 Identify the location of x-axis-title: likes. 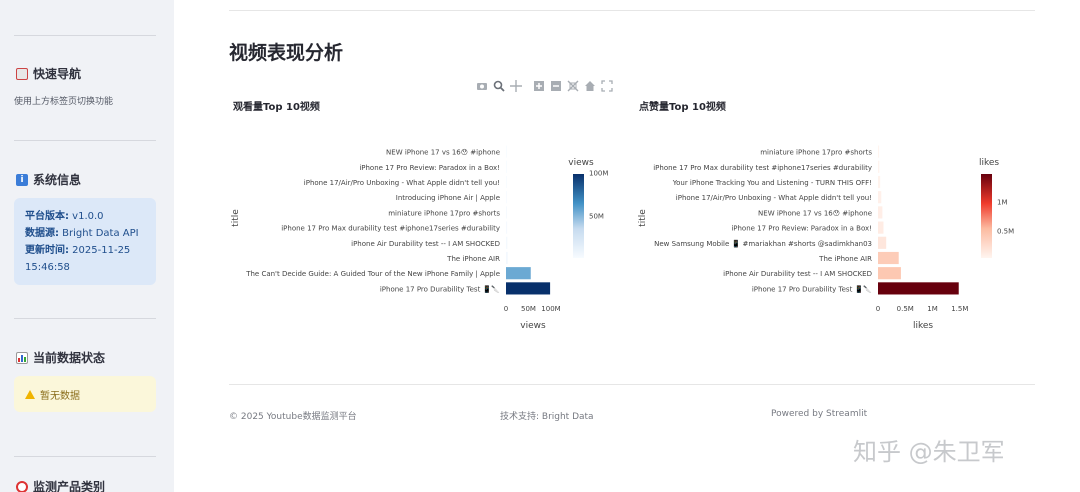
(923, 326).